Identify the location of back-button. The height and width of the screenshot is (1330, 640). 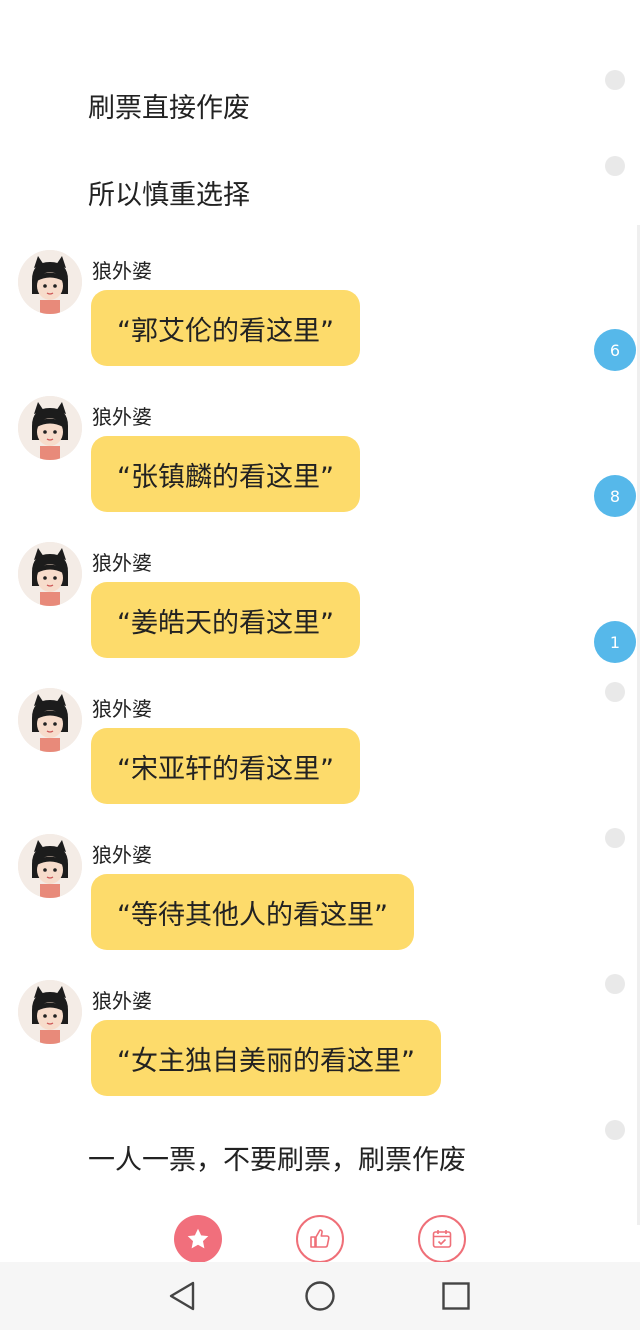
(183, 1296).